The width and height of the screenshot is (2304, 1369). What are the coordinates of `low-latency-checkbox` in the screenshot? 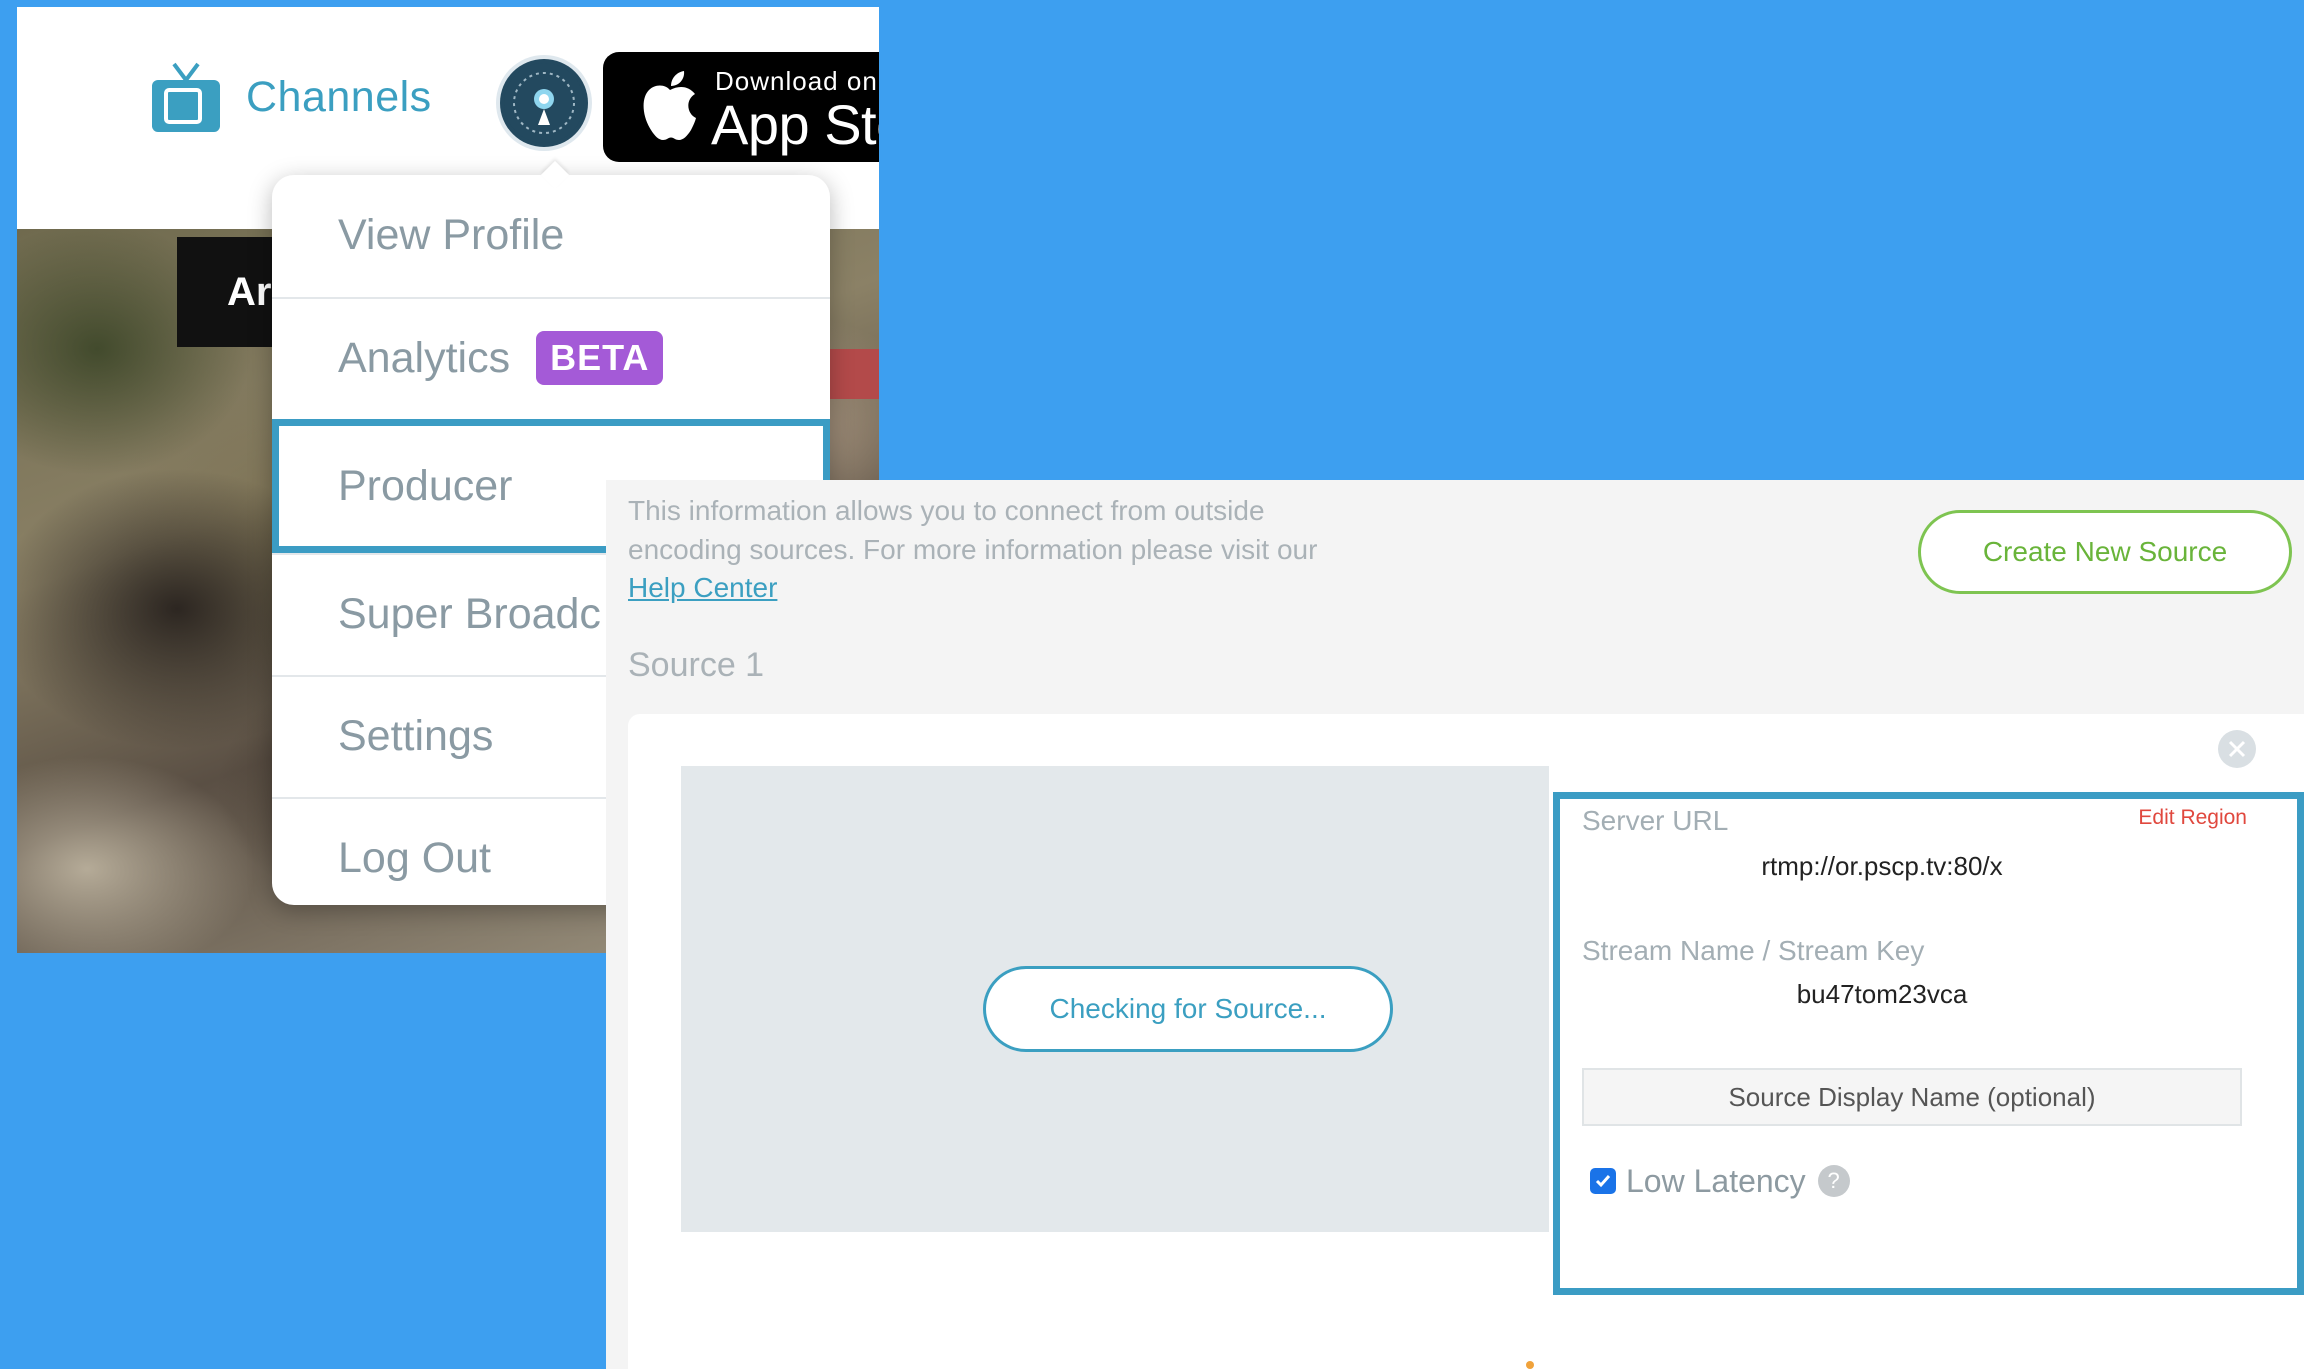 It's located at (1603, 1181).